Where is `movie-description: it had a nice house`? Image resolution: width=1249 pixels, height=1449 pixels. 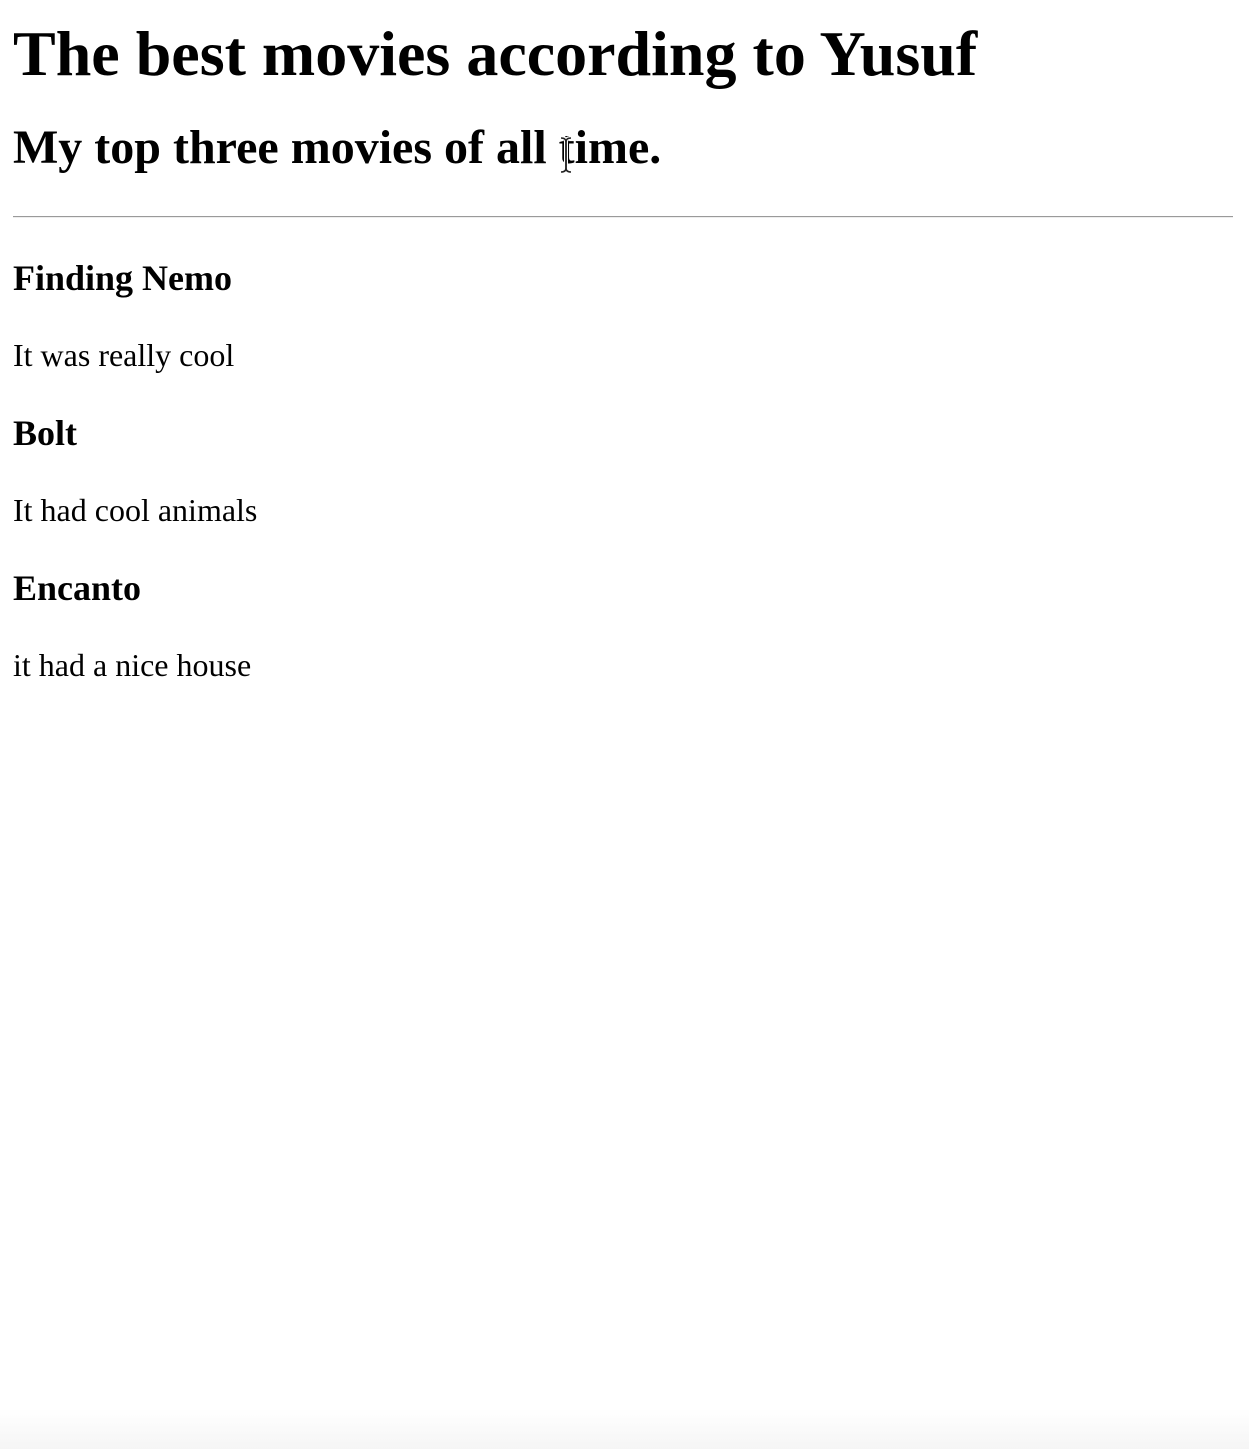 movie-description: it had a nice house is located at coordinates (132, 665).